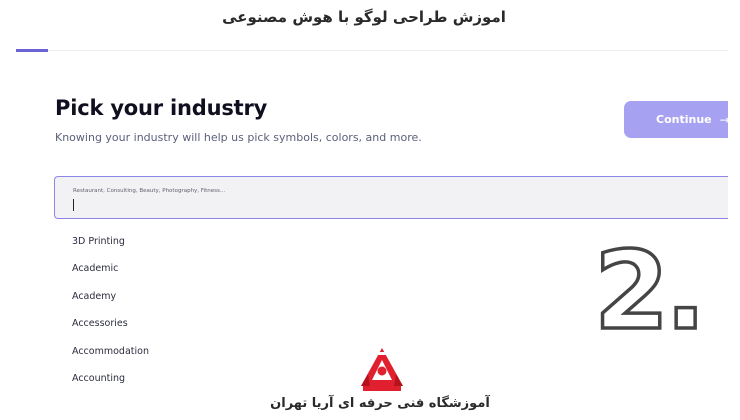 The width and height of the screenshot is (740, 420). What do you see at coordinates (372, 50) in the screenshot?
I see `progress-track` at bounding box center [372, 50].